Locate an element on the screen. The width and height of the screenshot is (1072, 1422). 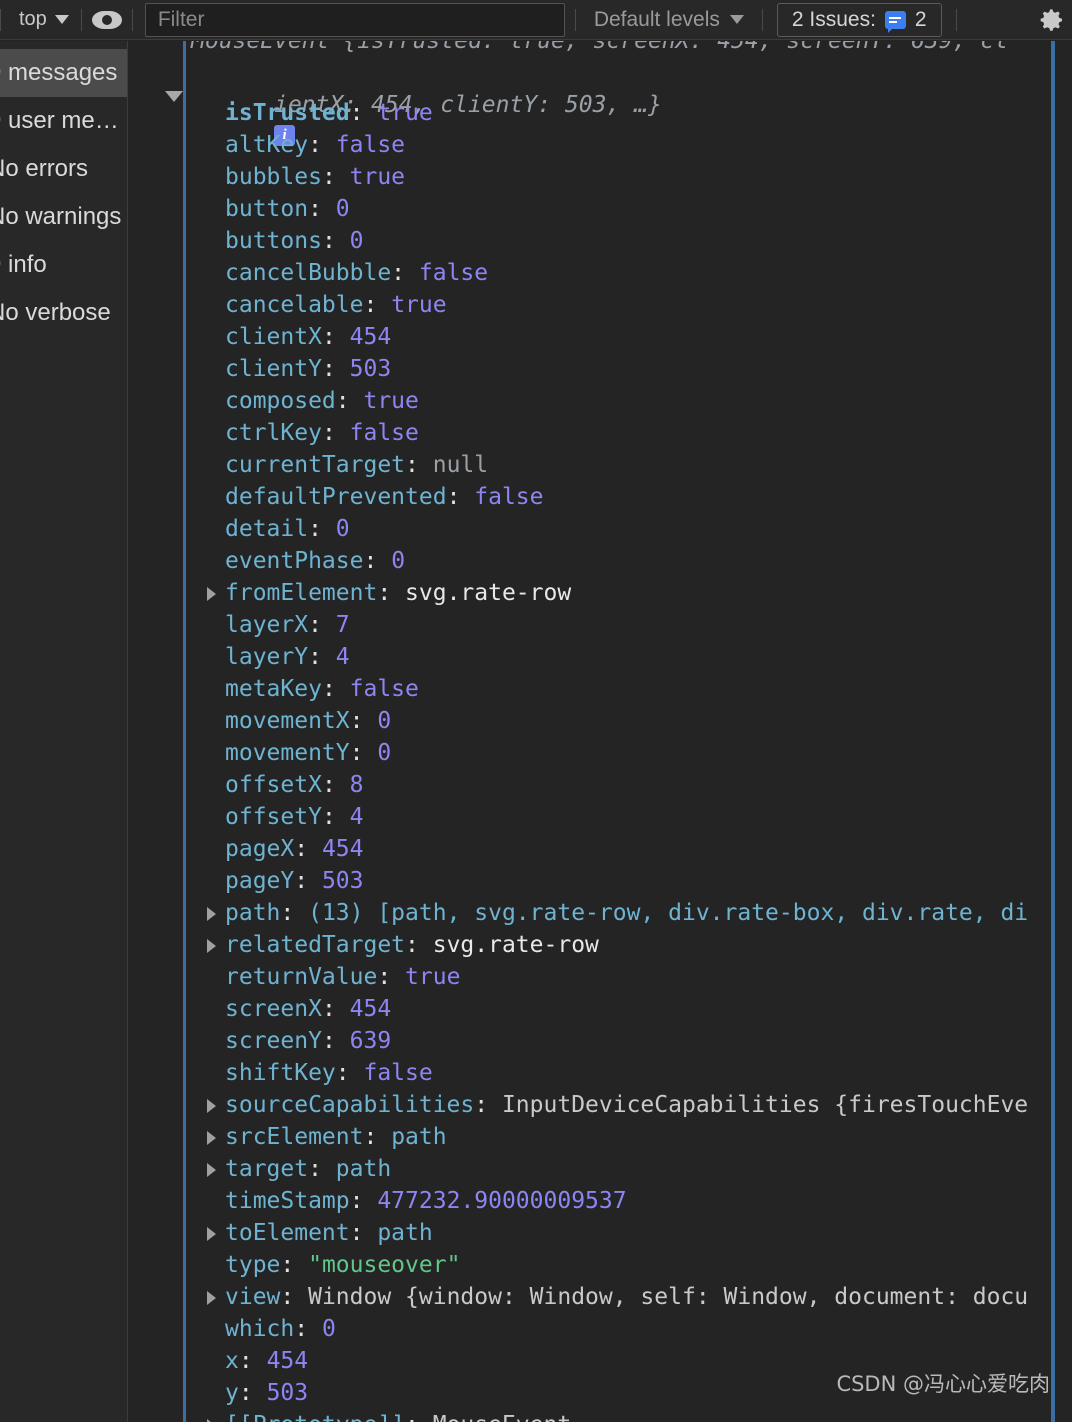
property-name: currentTarget is located at coordinates (315, 465).